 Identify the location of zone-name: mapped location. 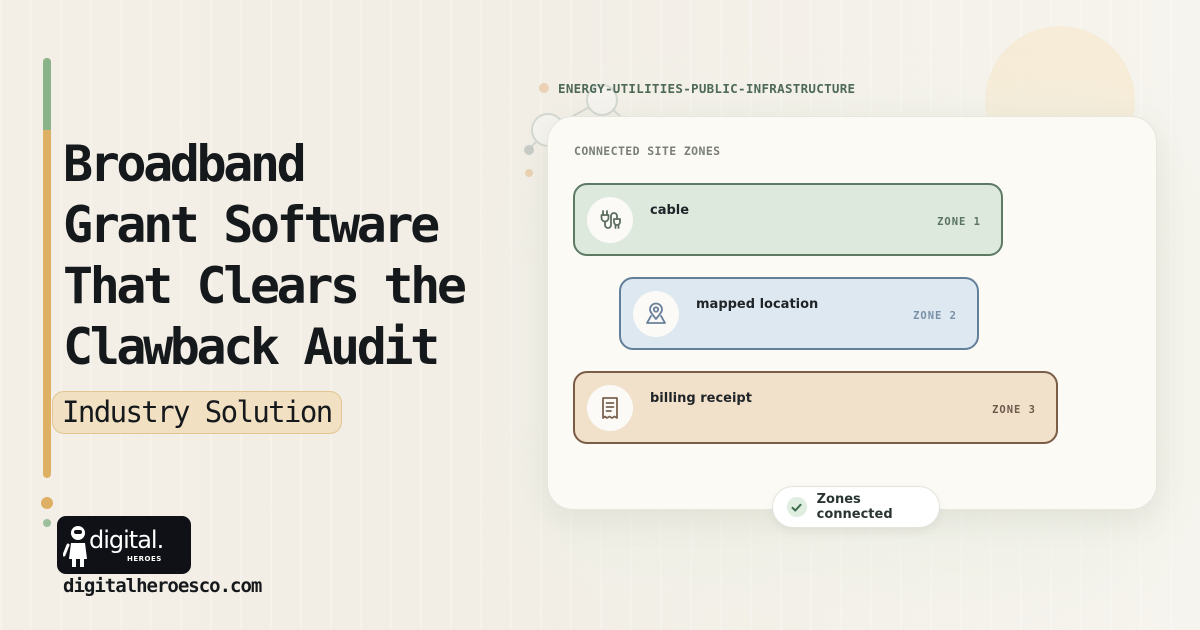
(757, 304).